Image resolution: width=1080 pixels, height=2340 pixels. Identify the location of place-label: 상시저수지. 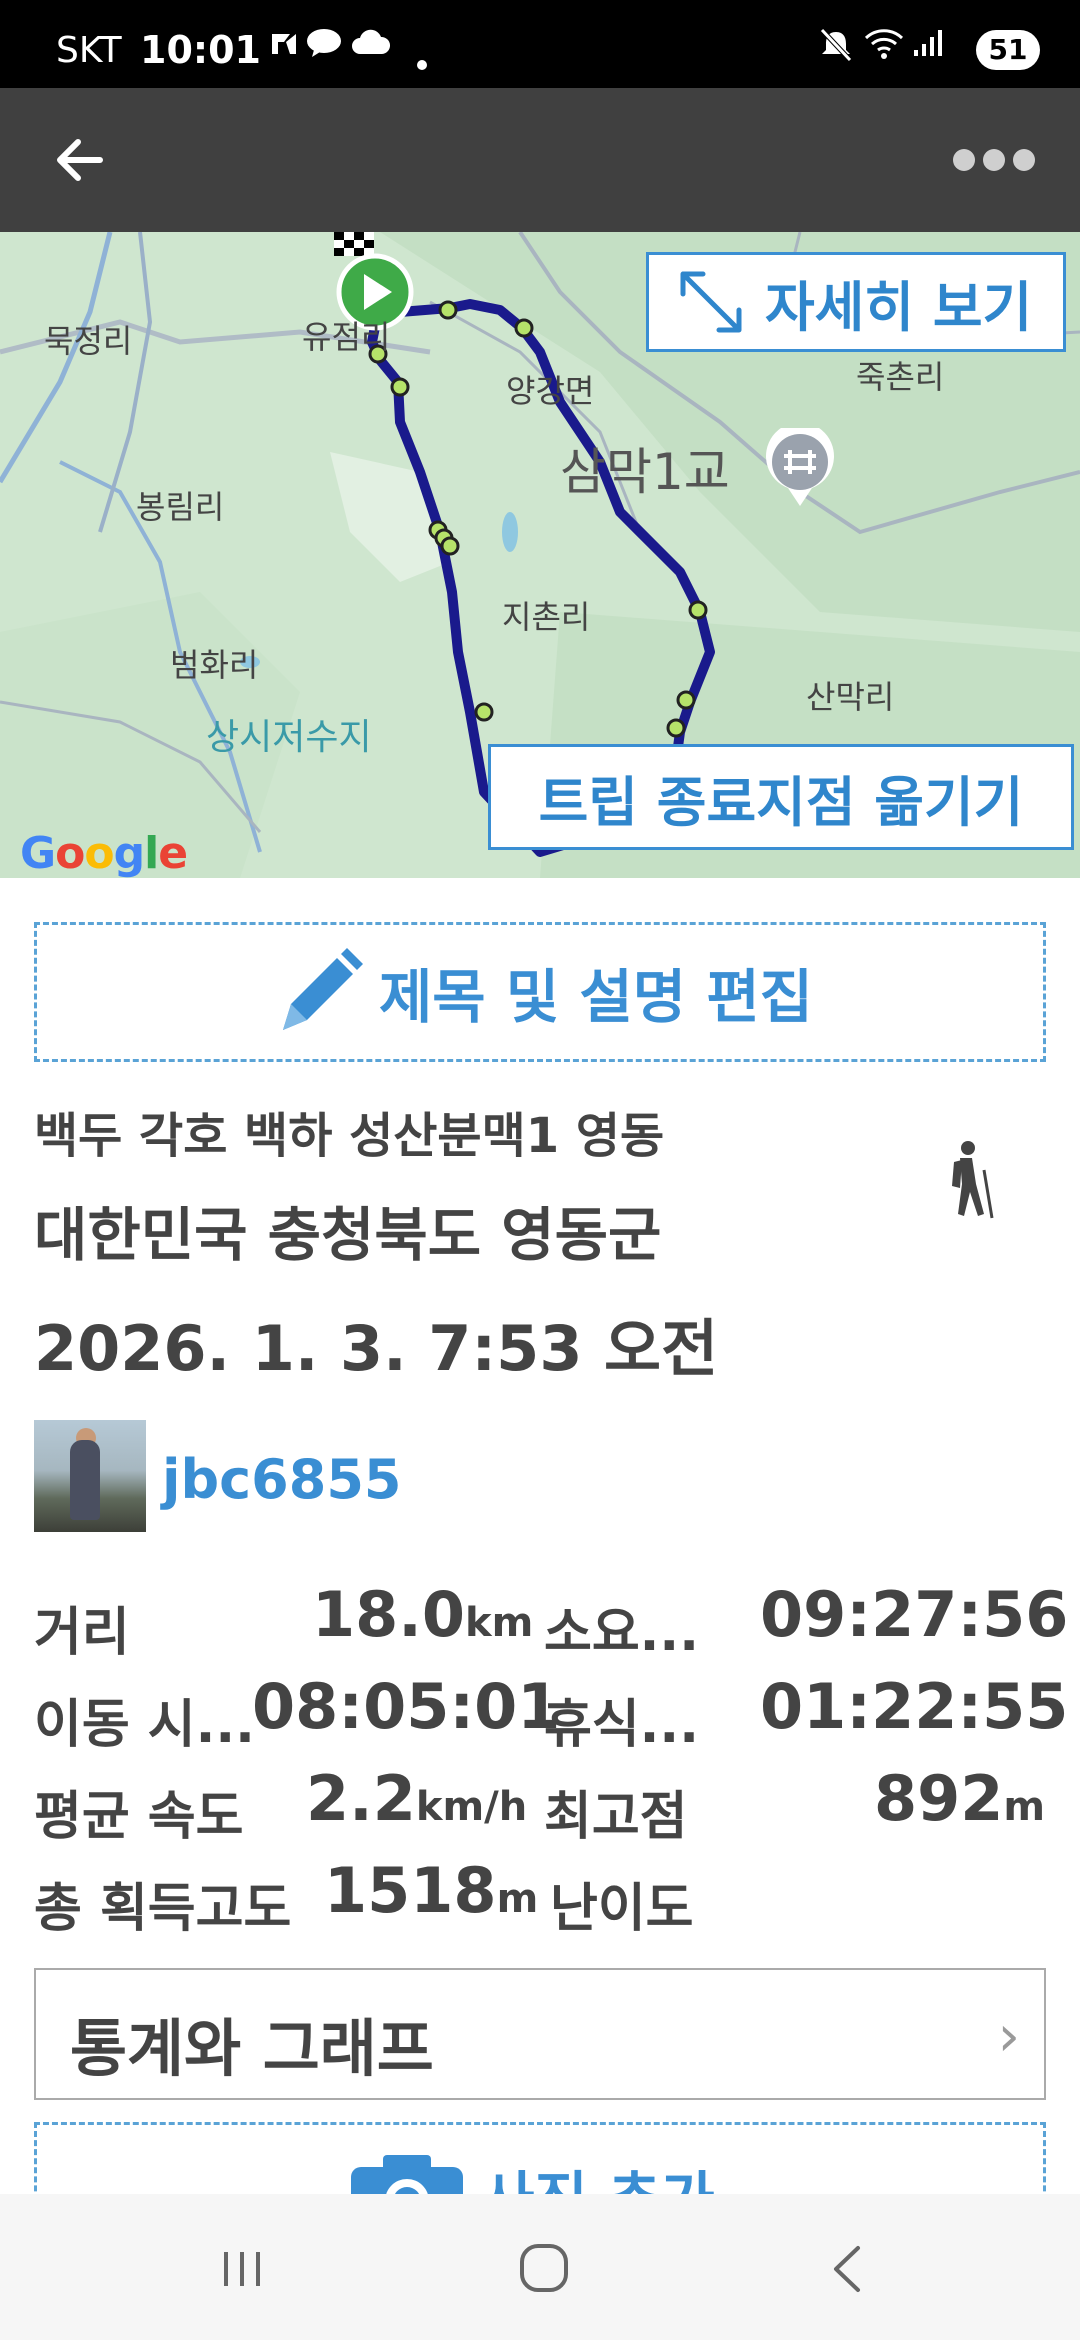
(289, 737).